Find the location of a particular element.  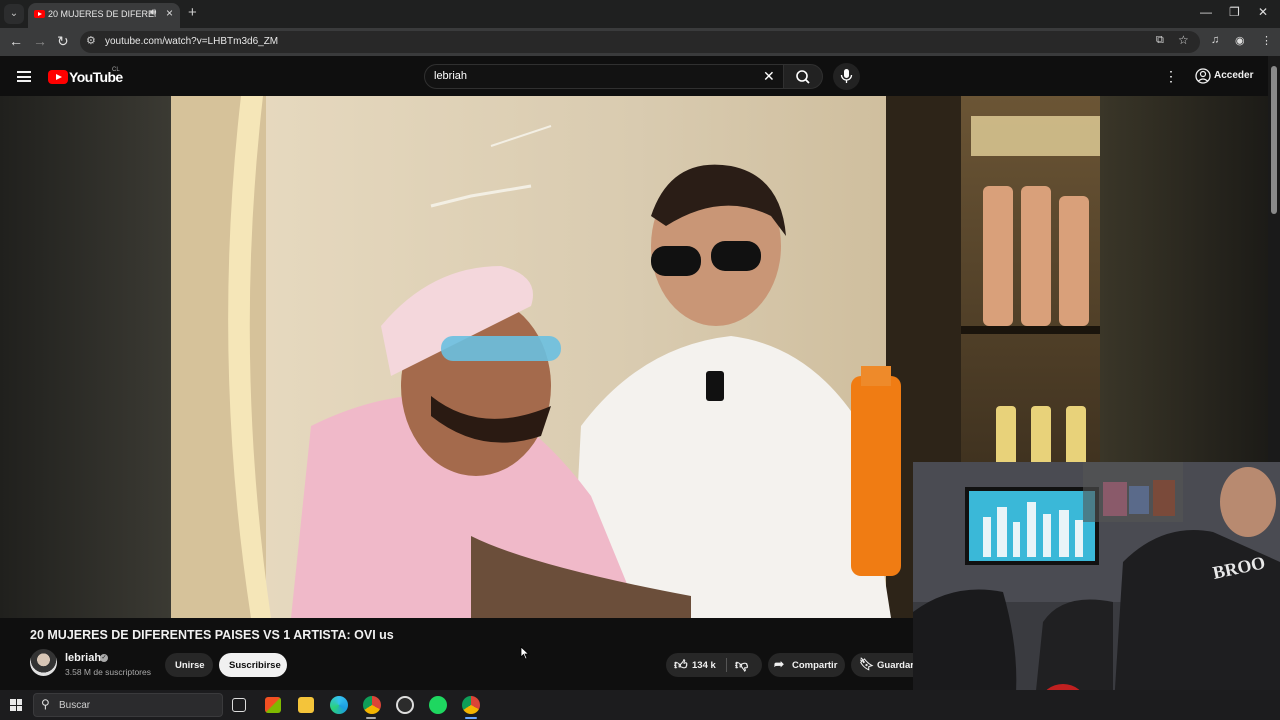

webcam-overlay: BROO is located at coordinates (1096, 591).